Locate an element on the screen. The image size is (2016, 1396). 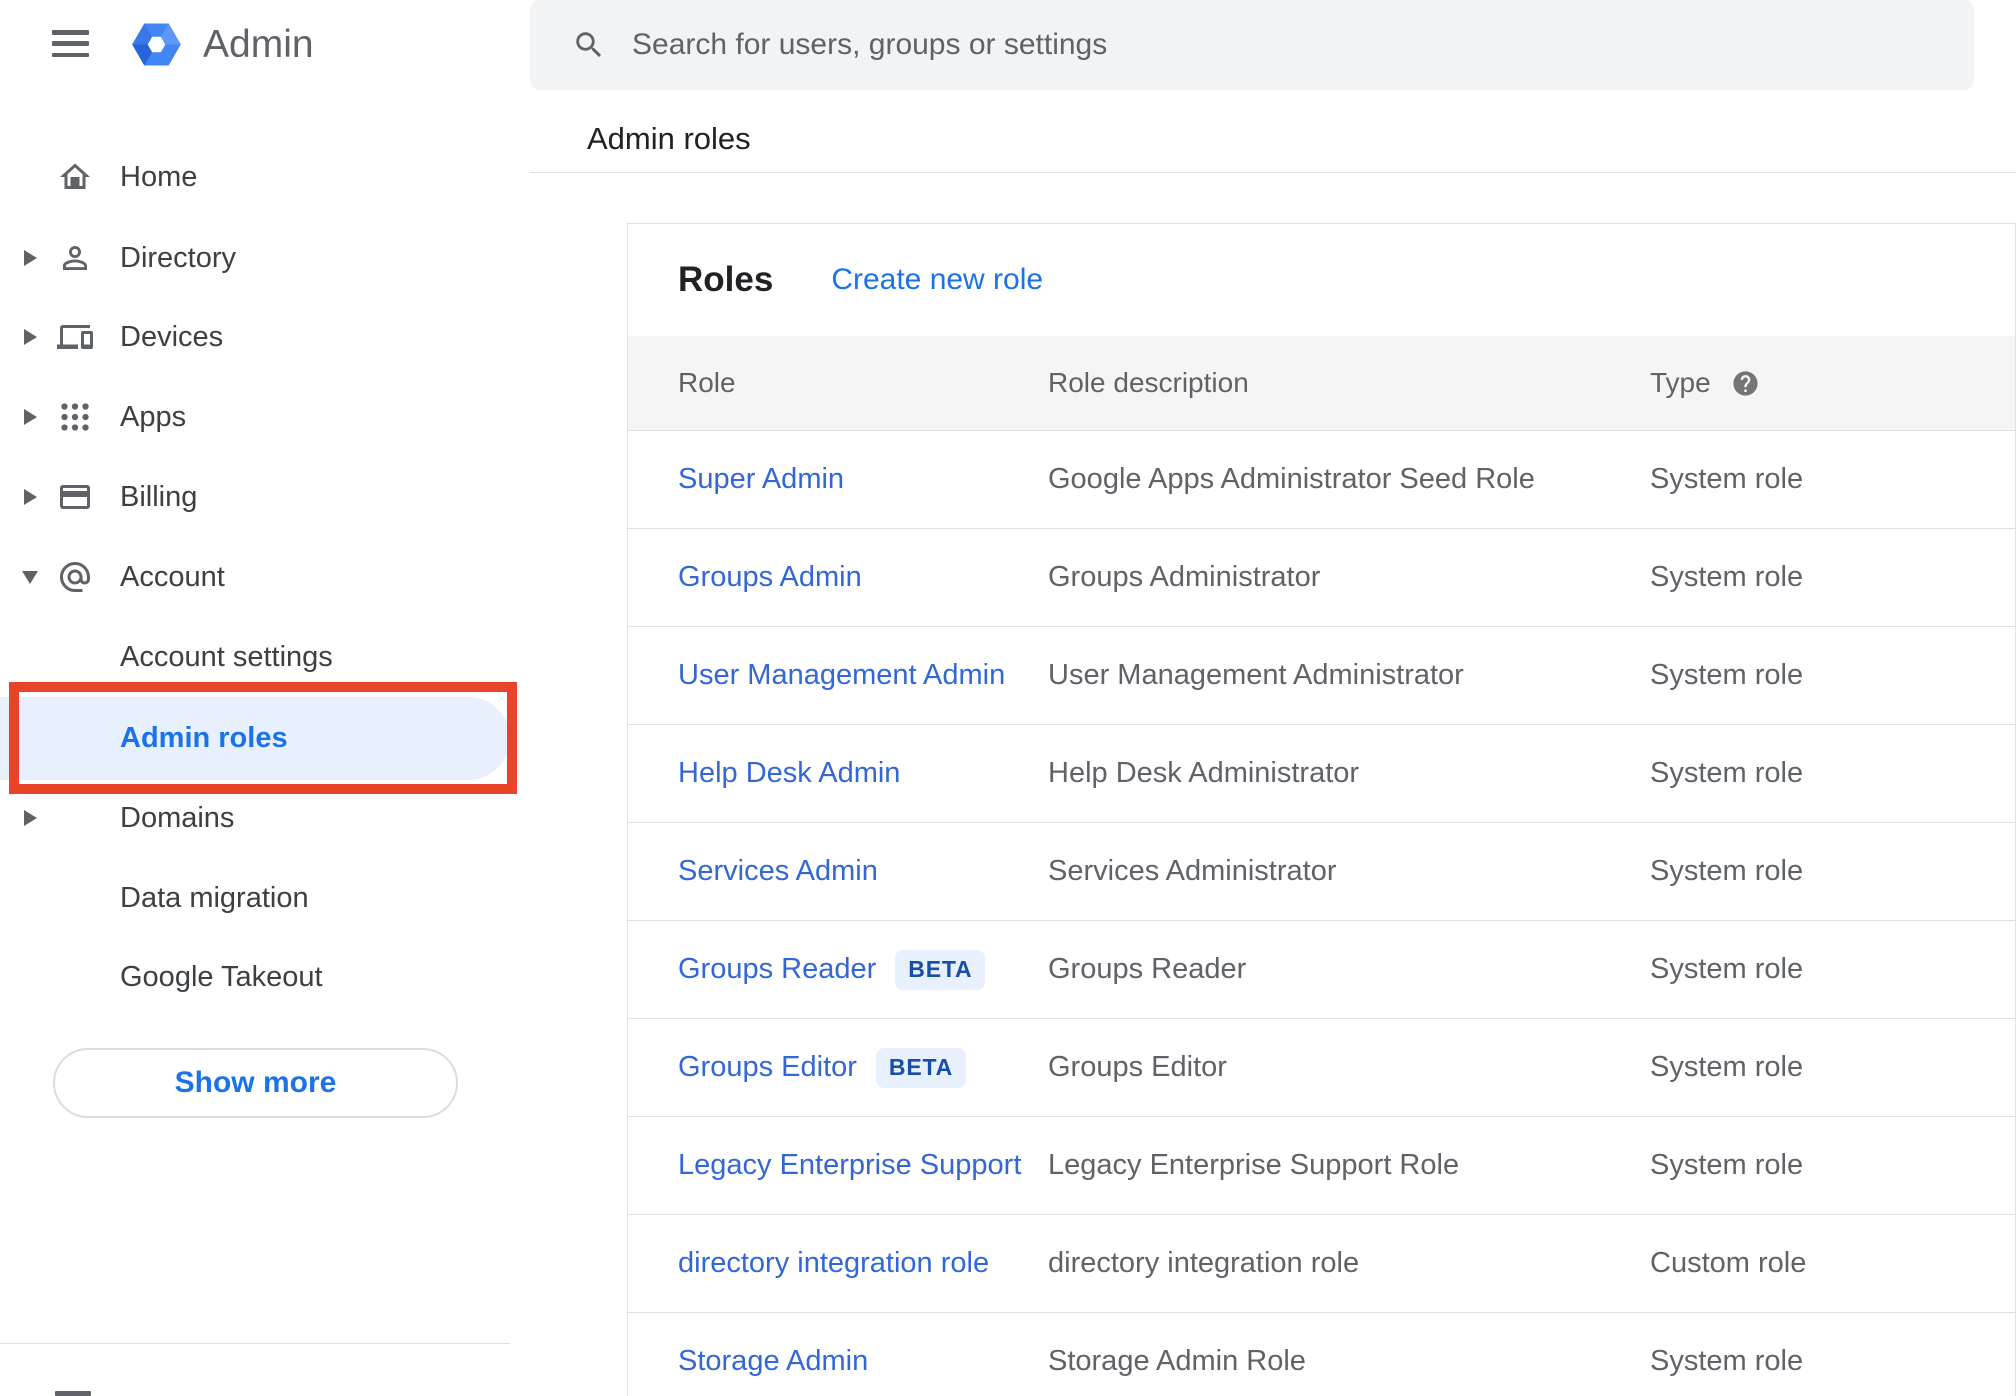
breadcrumb: Admin roles is located at coordinates (669, 138).